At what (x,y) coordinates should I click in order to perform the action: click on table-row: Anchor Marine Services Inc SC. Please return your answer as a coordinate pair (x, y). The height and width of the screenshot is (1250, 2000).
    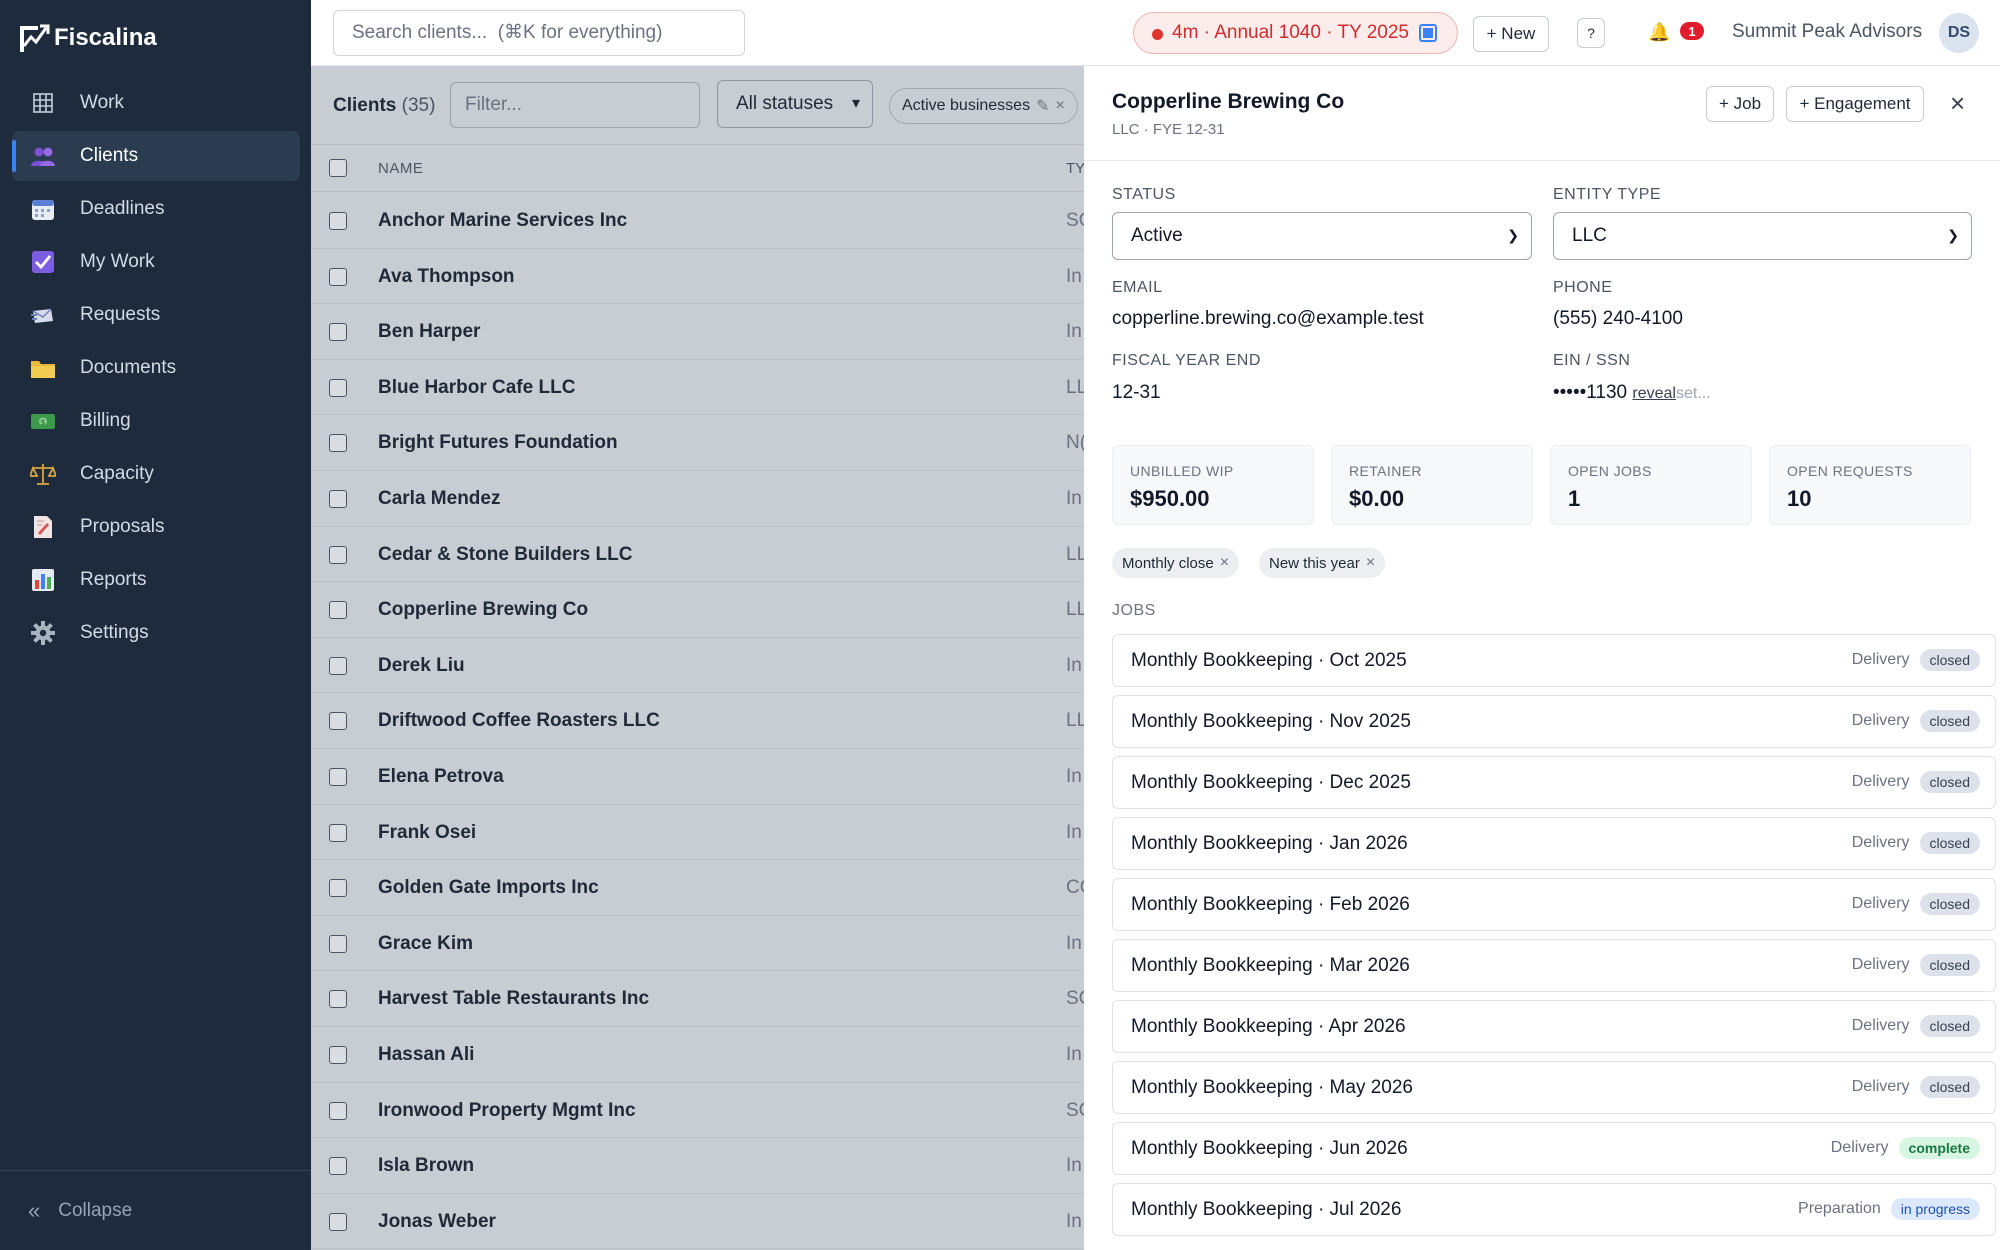
    Looking at the image, I should click on (697, 221).